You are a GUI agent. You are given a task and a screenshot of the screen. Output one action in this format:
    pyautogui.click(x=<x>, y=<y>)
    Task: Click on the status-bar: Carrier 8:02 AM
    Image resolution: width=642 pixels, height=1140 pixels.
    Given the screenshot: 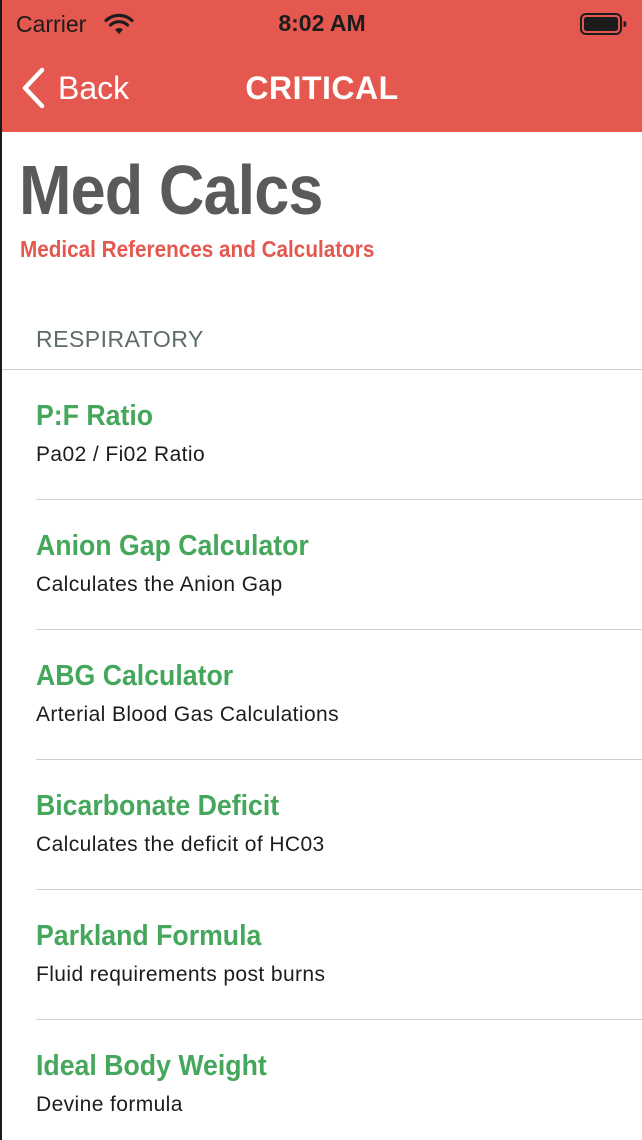 What is the action you would take?
    pyautogui.click(x=322, y=24)
    